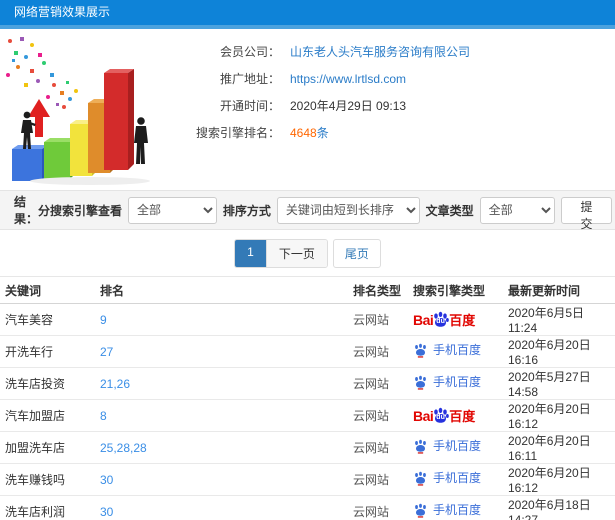 This screenshot has height=520, width=615. I want to click on rank-cell: 8, so click(221, 415).